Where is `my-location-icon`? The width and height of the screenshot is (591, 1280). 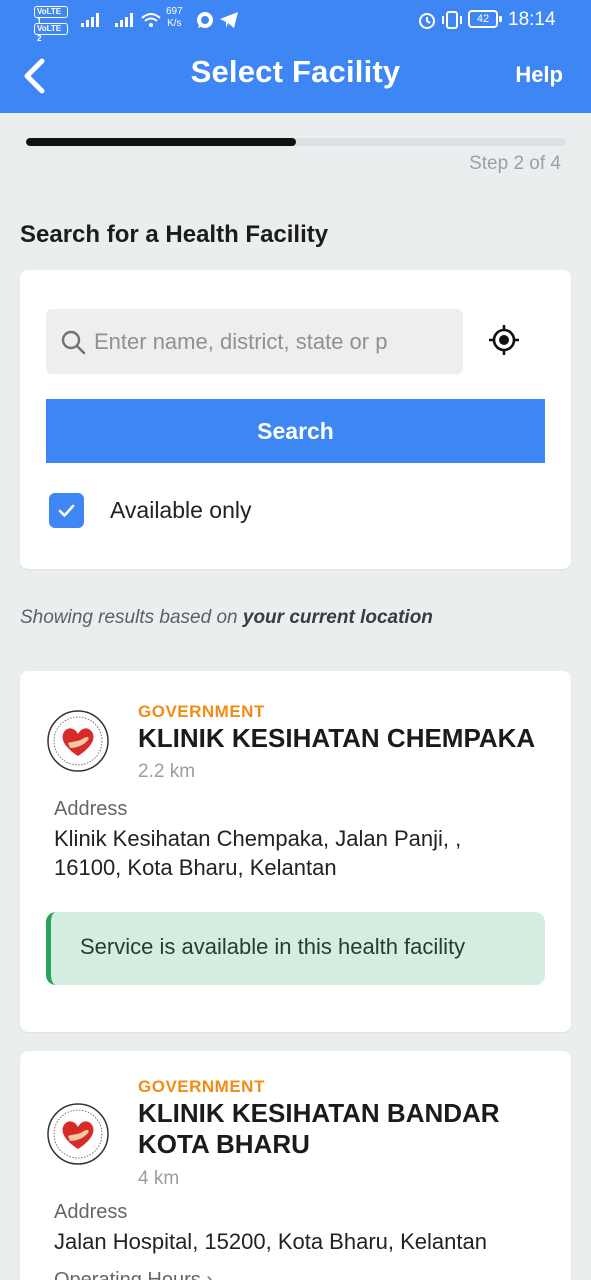
my-location-icon is located at coordinates (504, 340).